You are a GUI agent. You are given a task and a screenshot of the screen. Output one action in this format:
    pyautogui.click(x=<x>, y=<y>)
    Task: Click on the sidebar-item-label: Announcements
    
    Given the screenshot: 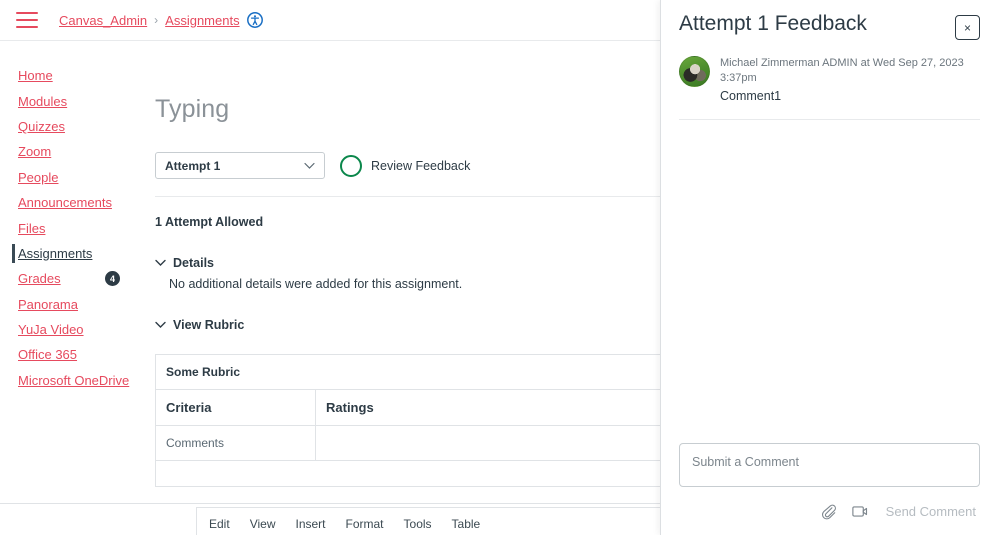 What is the action you would take?
    pyautogui.click(x=65, y=203)
    